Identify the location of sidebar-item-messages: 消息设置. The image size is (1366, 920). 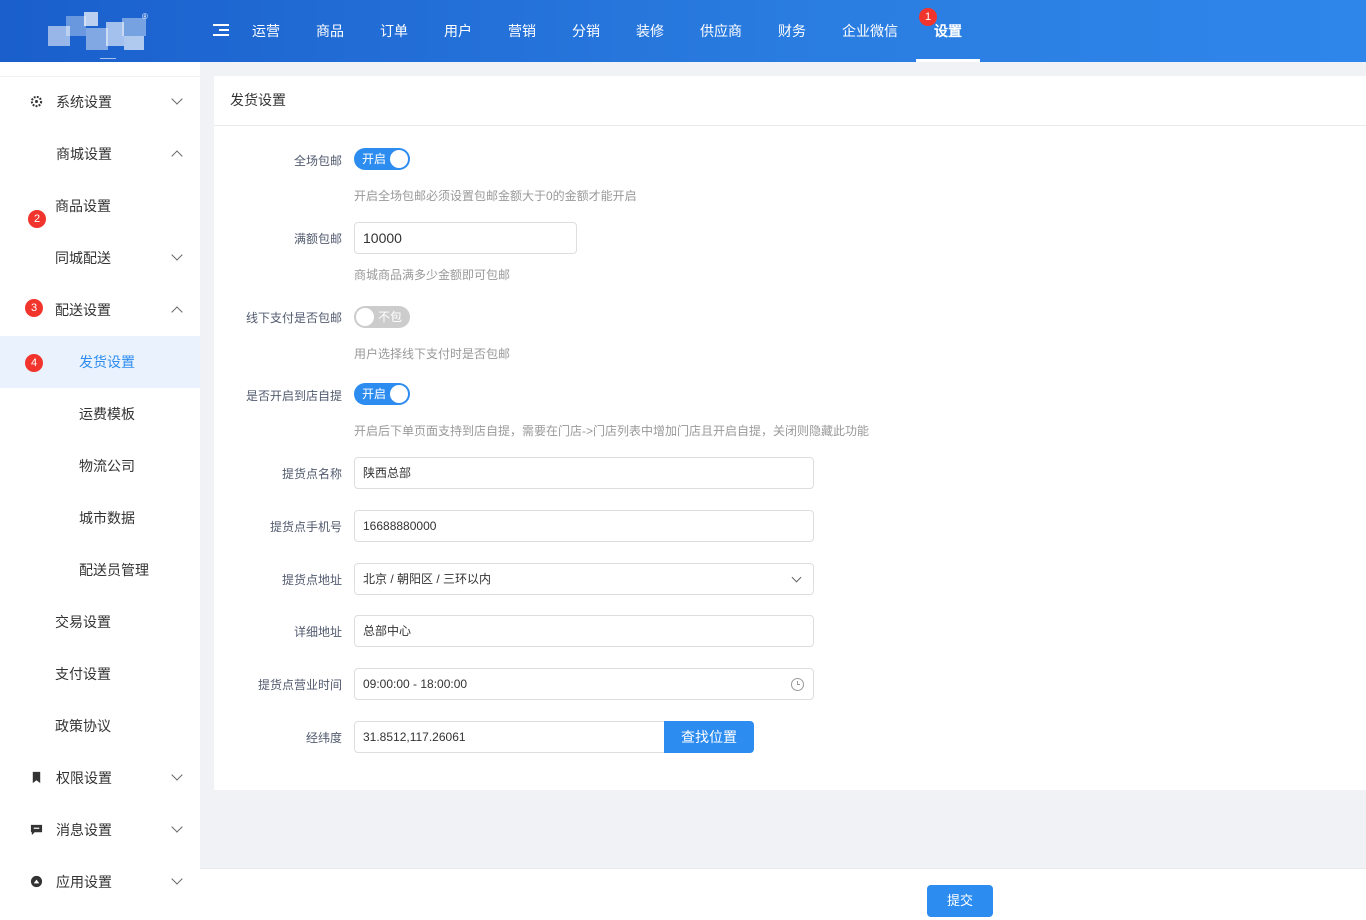
(100, 830).